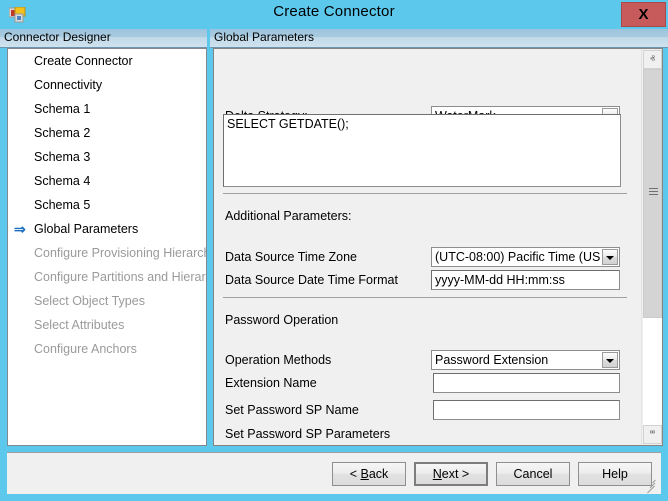 The height and width of the screenshot is (501, 668). What do you see at coordinates (292, 410) in the screenshot?
I see `set-password-sp-name-label: Set Password SP Name` at bounding box center [292, 410].